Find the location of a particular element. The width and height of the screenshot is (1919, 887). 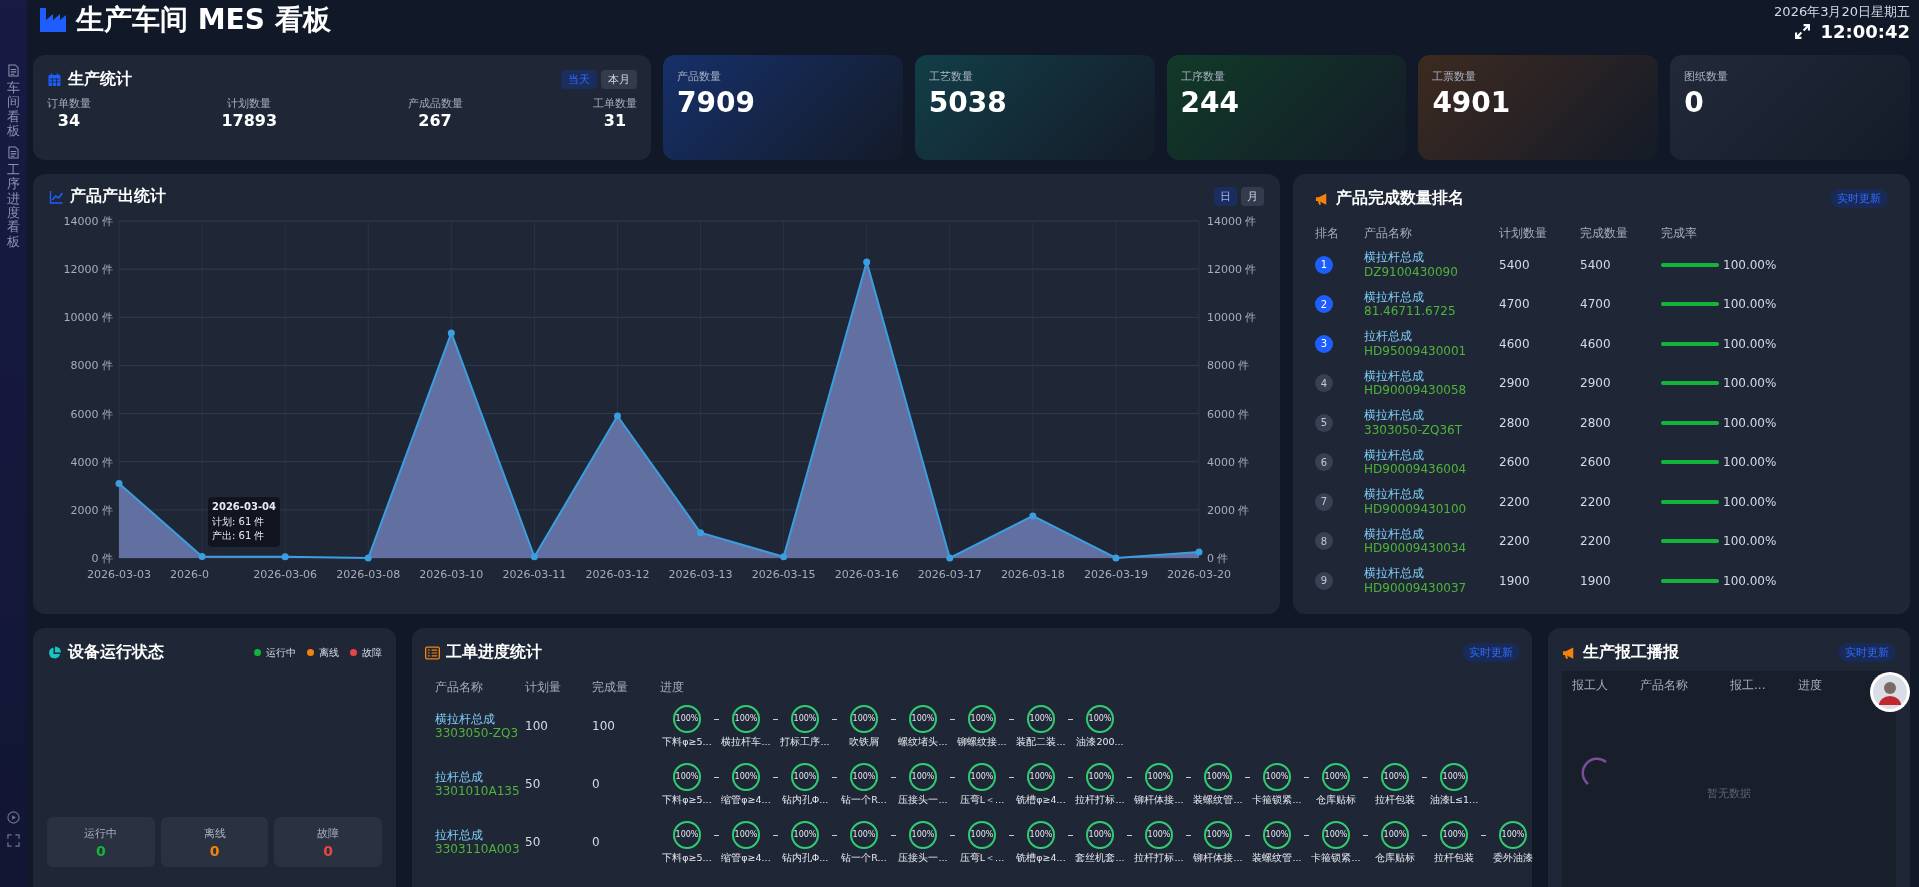

panel-title: 设备运行状态 is located at coordinates (116, 652).